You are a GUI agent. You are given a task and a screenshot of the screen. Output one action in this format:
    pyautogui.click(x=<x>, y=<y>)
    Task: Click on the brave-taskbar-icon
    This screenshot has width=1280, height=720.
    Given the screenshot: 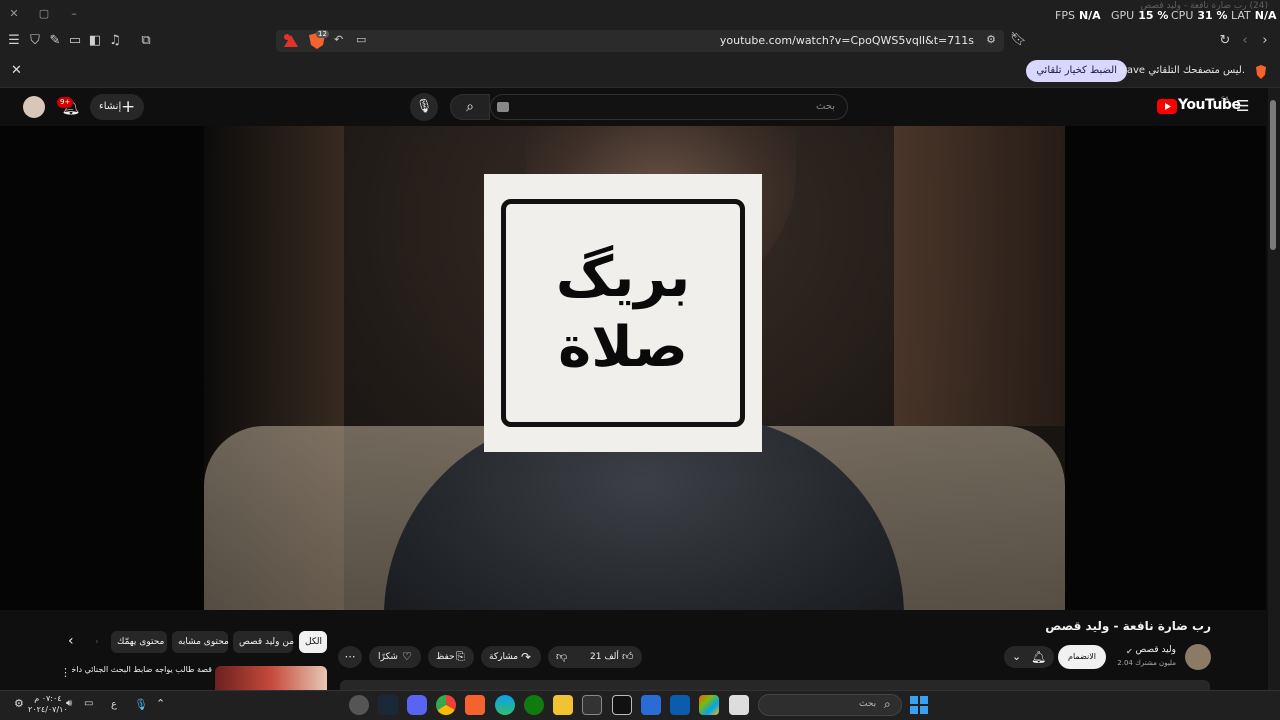 What is the action you would take?
    pyautogui.click(x=475, y=705)
    